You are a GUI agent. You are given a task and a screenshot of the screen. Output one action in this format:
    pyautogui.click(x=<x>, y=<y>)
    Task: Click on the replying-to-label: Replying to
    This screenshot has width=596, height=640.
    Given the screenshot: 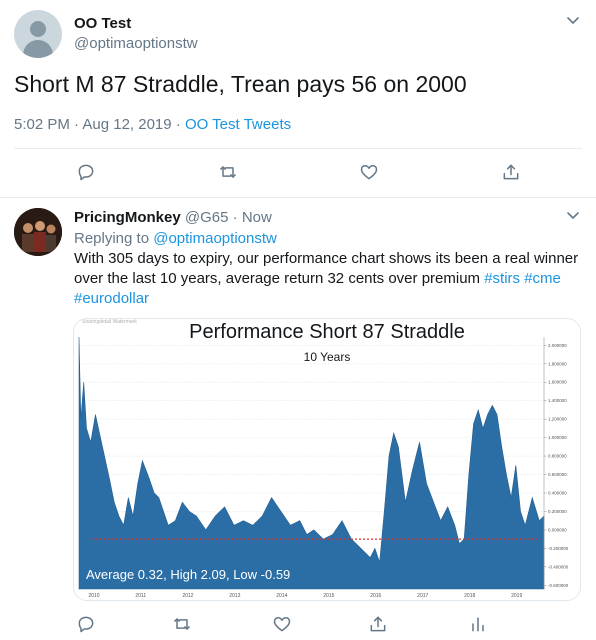 What is the action you would take?
    pyautogui.click(x=114, y=238)
    